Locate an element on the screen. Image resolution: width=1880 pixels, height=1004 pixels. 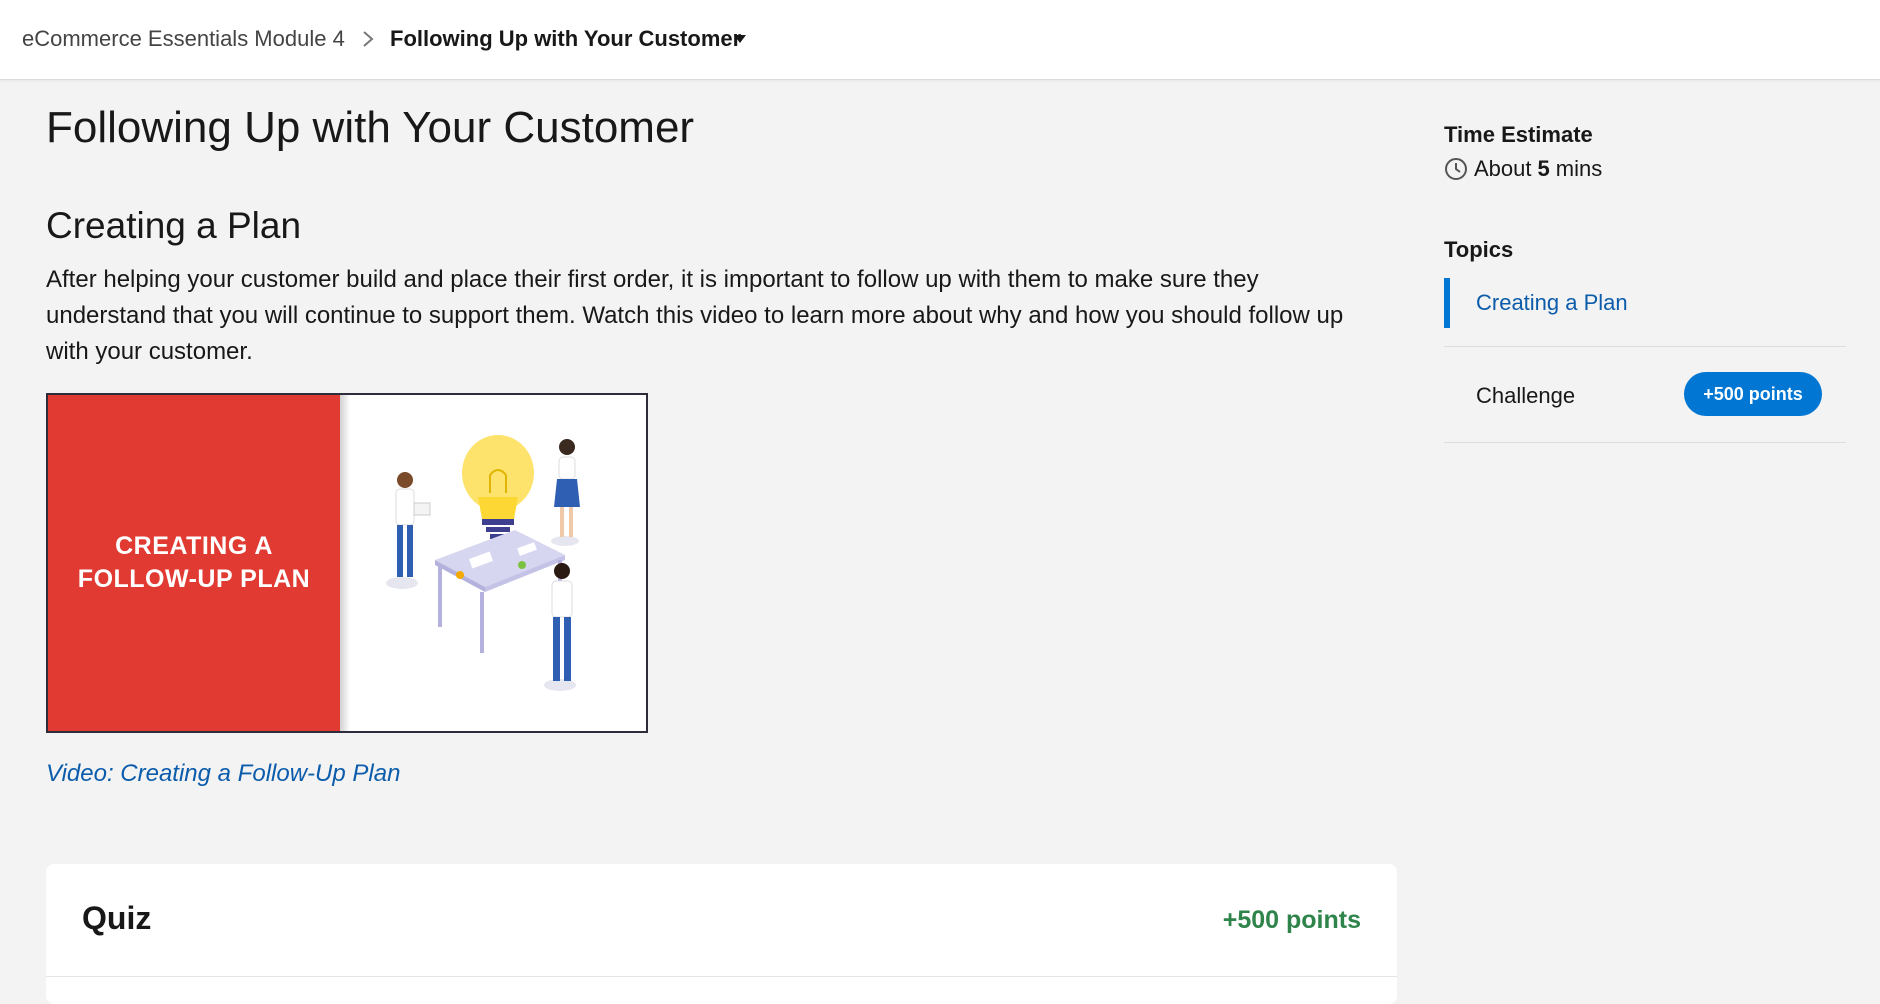
chevron-right-icon is located at coordinates (368, 39).